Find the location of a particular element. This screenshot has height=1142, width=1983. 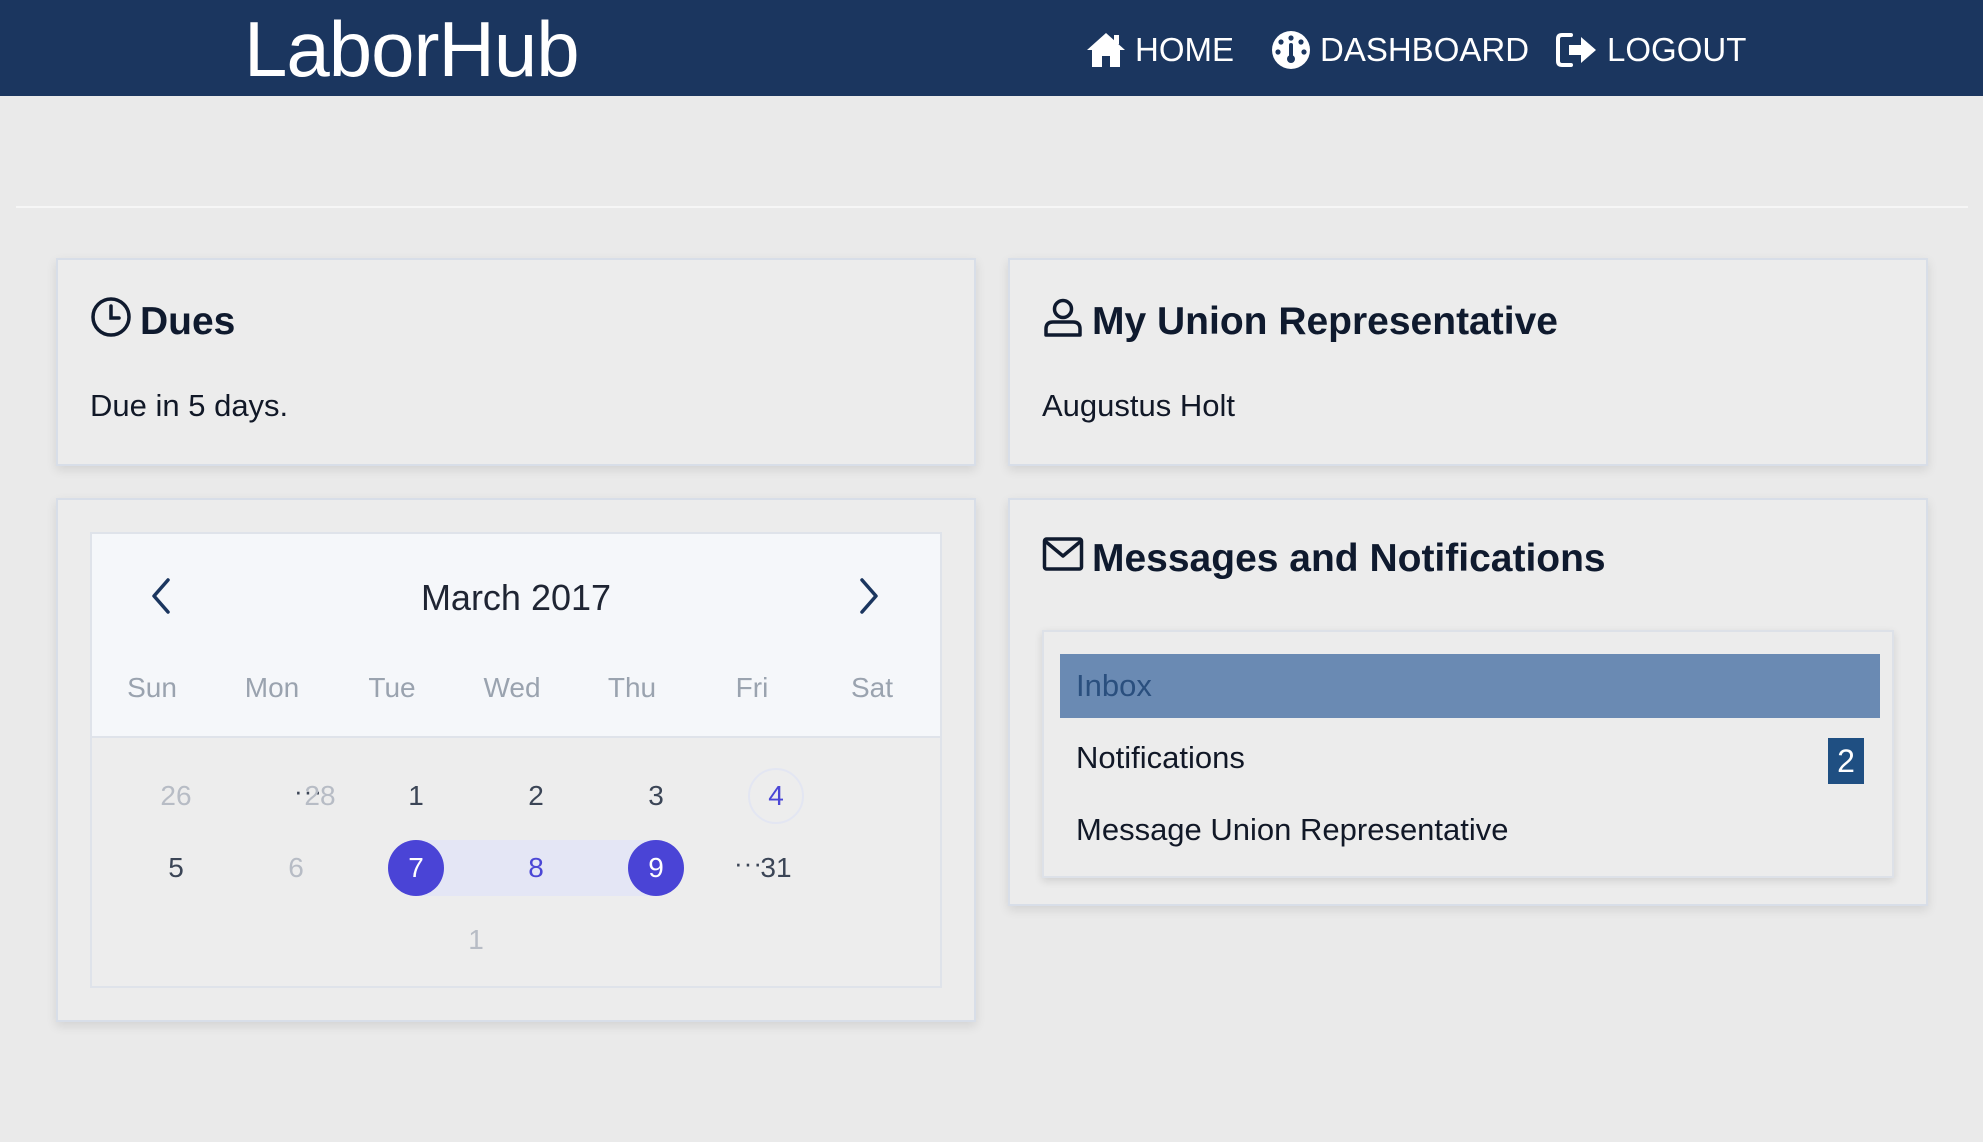

calendar-day-range-end: 9 is located at coordinates (656, 868).